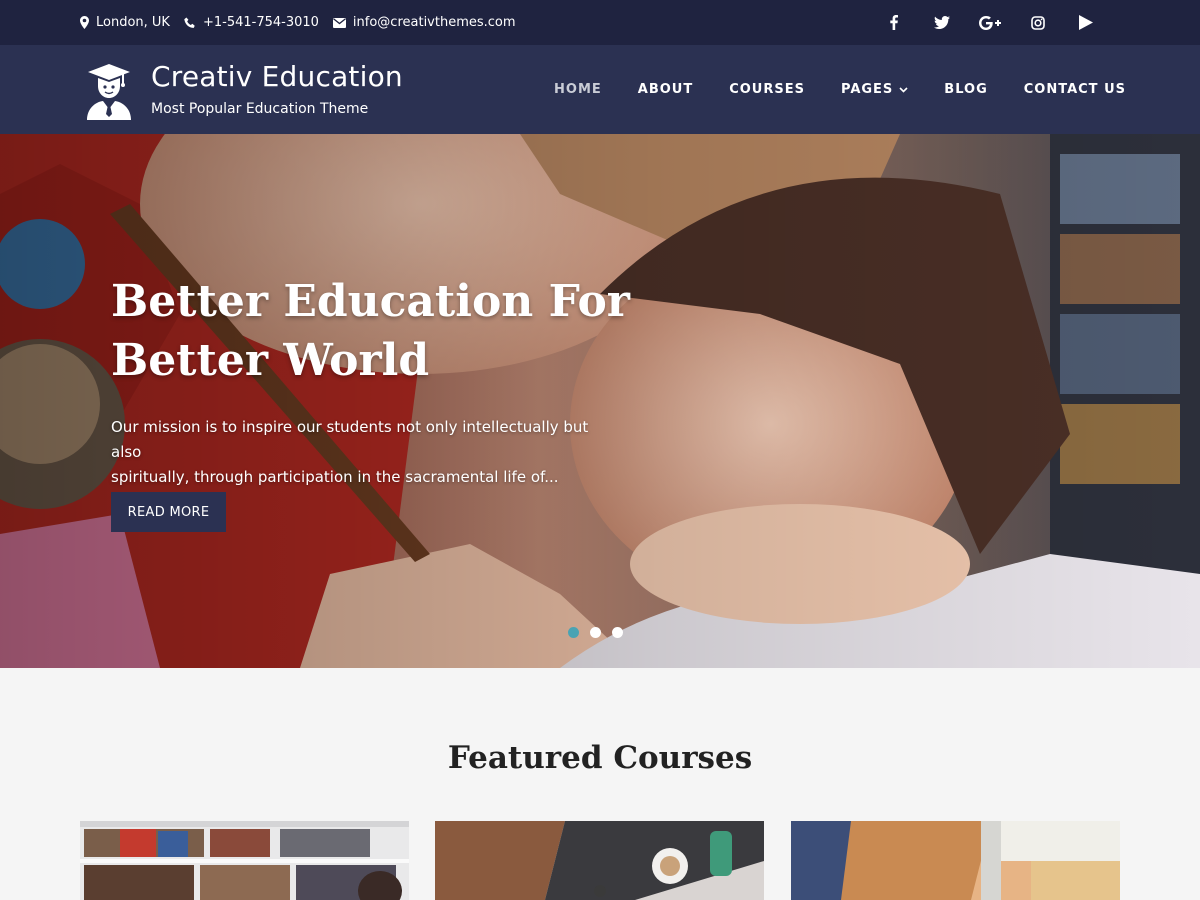 The height and width of the screenshot is (900, 1200). Describe the element at coordinates (600, 758) in the screenshot. I see `featured-courses-heading: Featured Courses` at that location.